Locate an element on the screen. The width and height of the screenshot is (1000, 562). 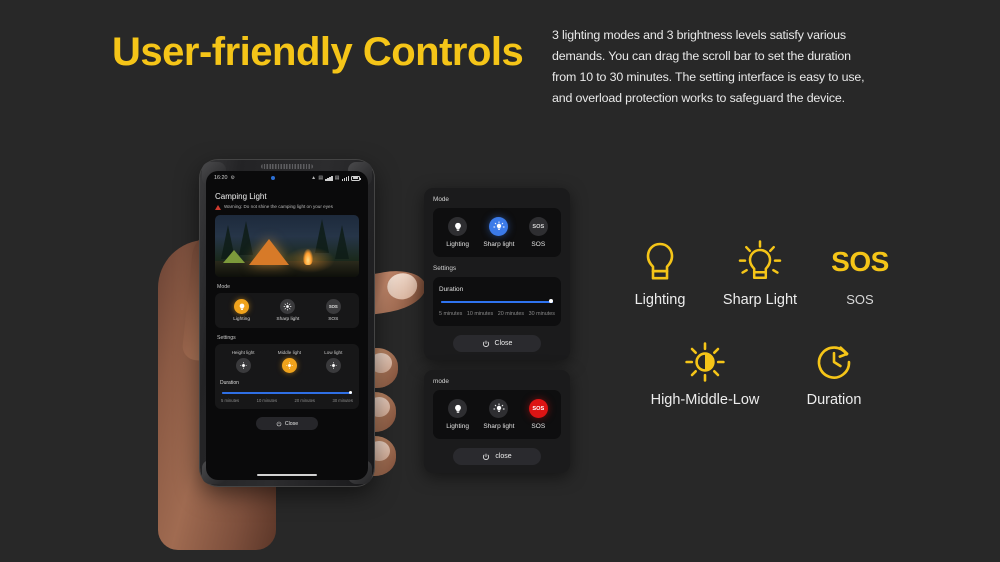
status-bar: 16:20 ⚙ ▲ ▤ ▤ is located at coordinates (287, 177).